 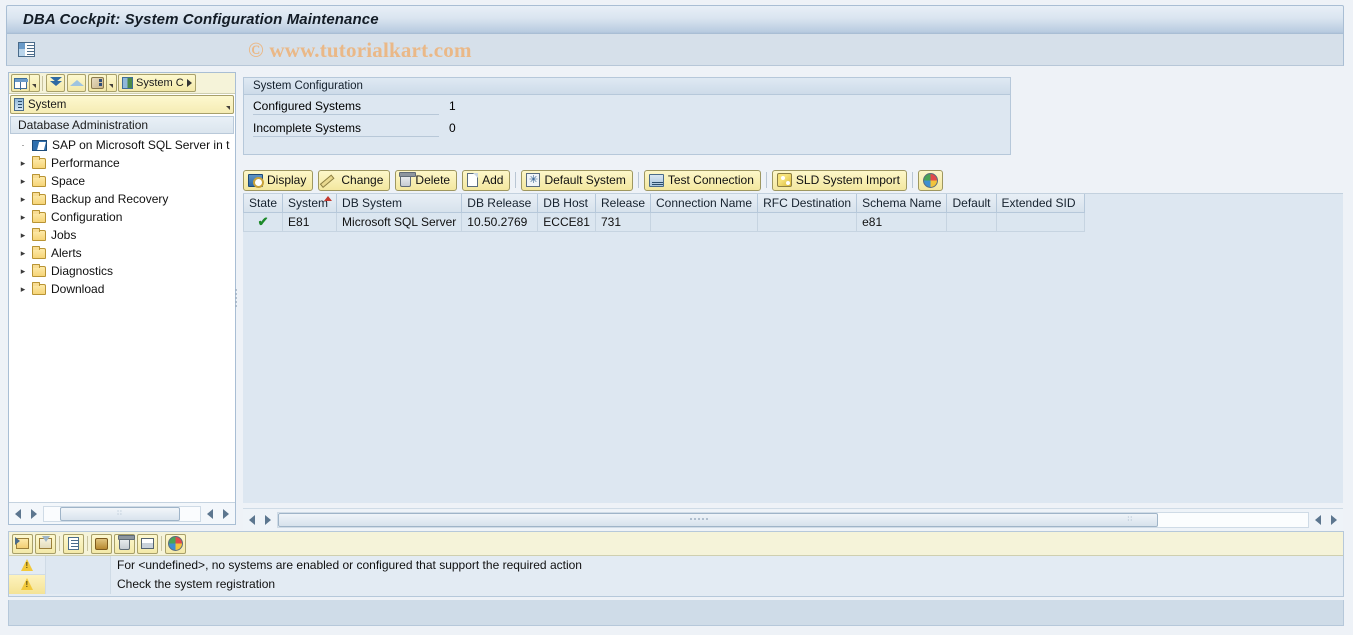 What do you see at coordinates (500, 222) in the screenshot?
I see `cell-db-release: 10.50.2769` at bounding box center [500, 222].